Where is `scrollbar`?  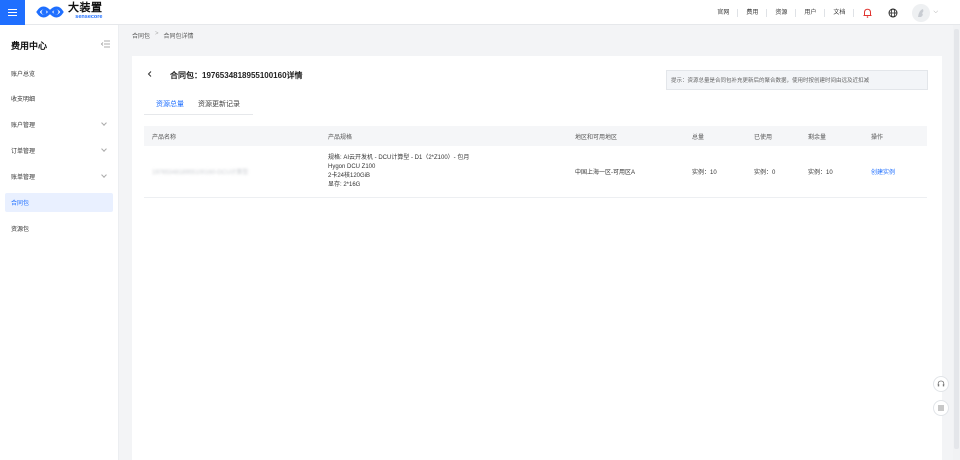 scrollbar is located at coordinates (956, 242).